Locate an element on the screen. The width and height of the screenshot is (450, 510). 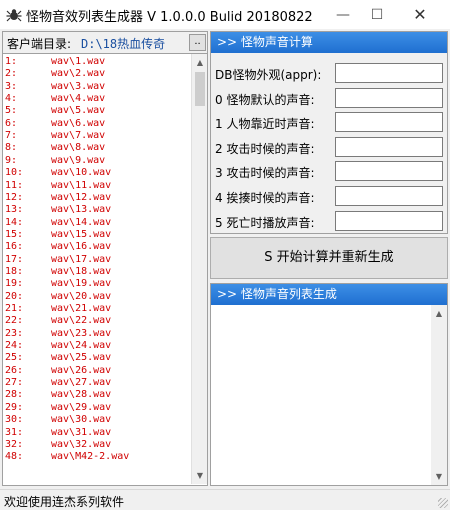
list-item: 24: wav\24.wav is located at coordinates (97, 346).